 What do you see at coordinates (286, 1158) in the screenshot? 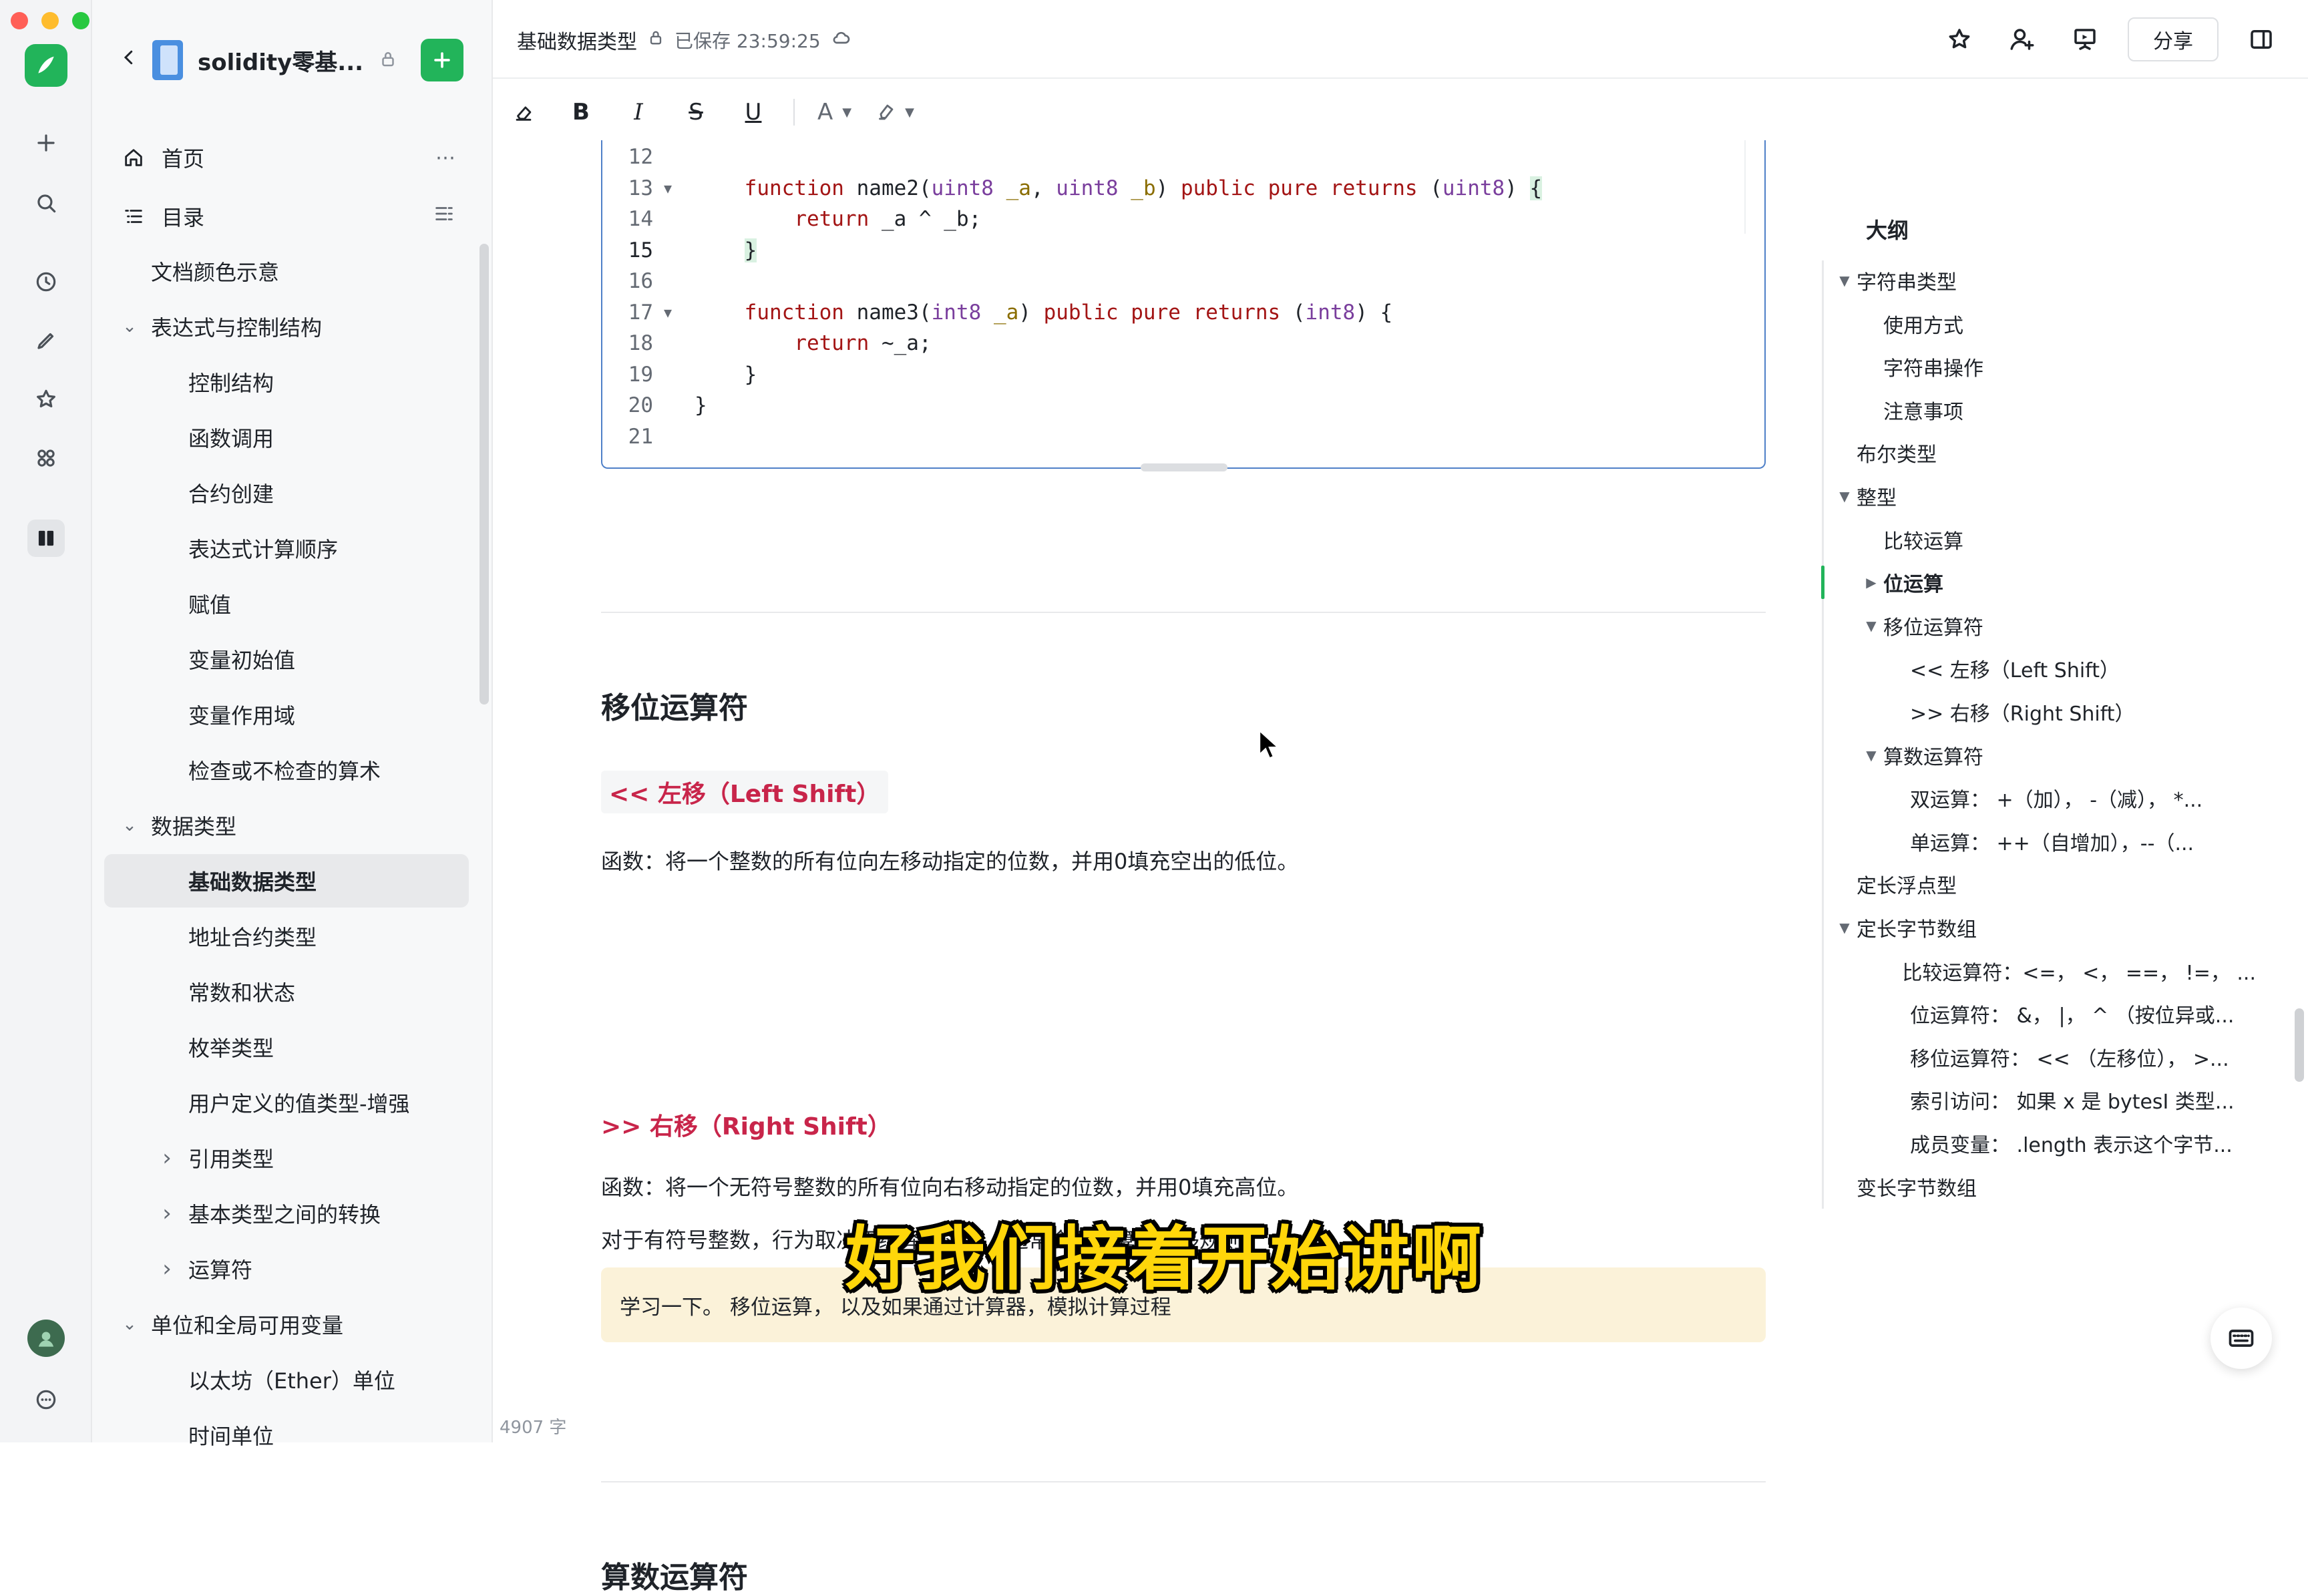
I see `sidebar-tree-item: › 引用类型` at bounding box center [286, 1158].